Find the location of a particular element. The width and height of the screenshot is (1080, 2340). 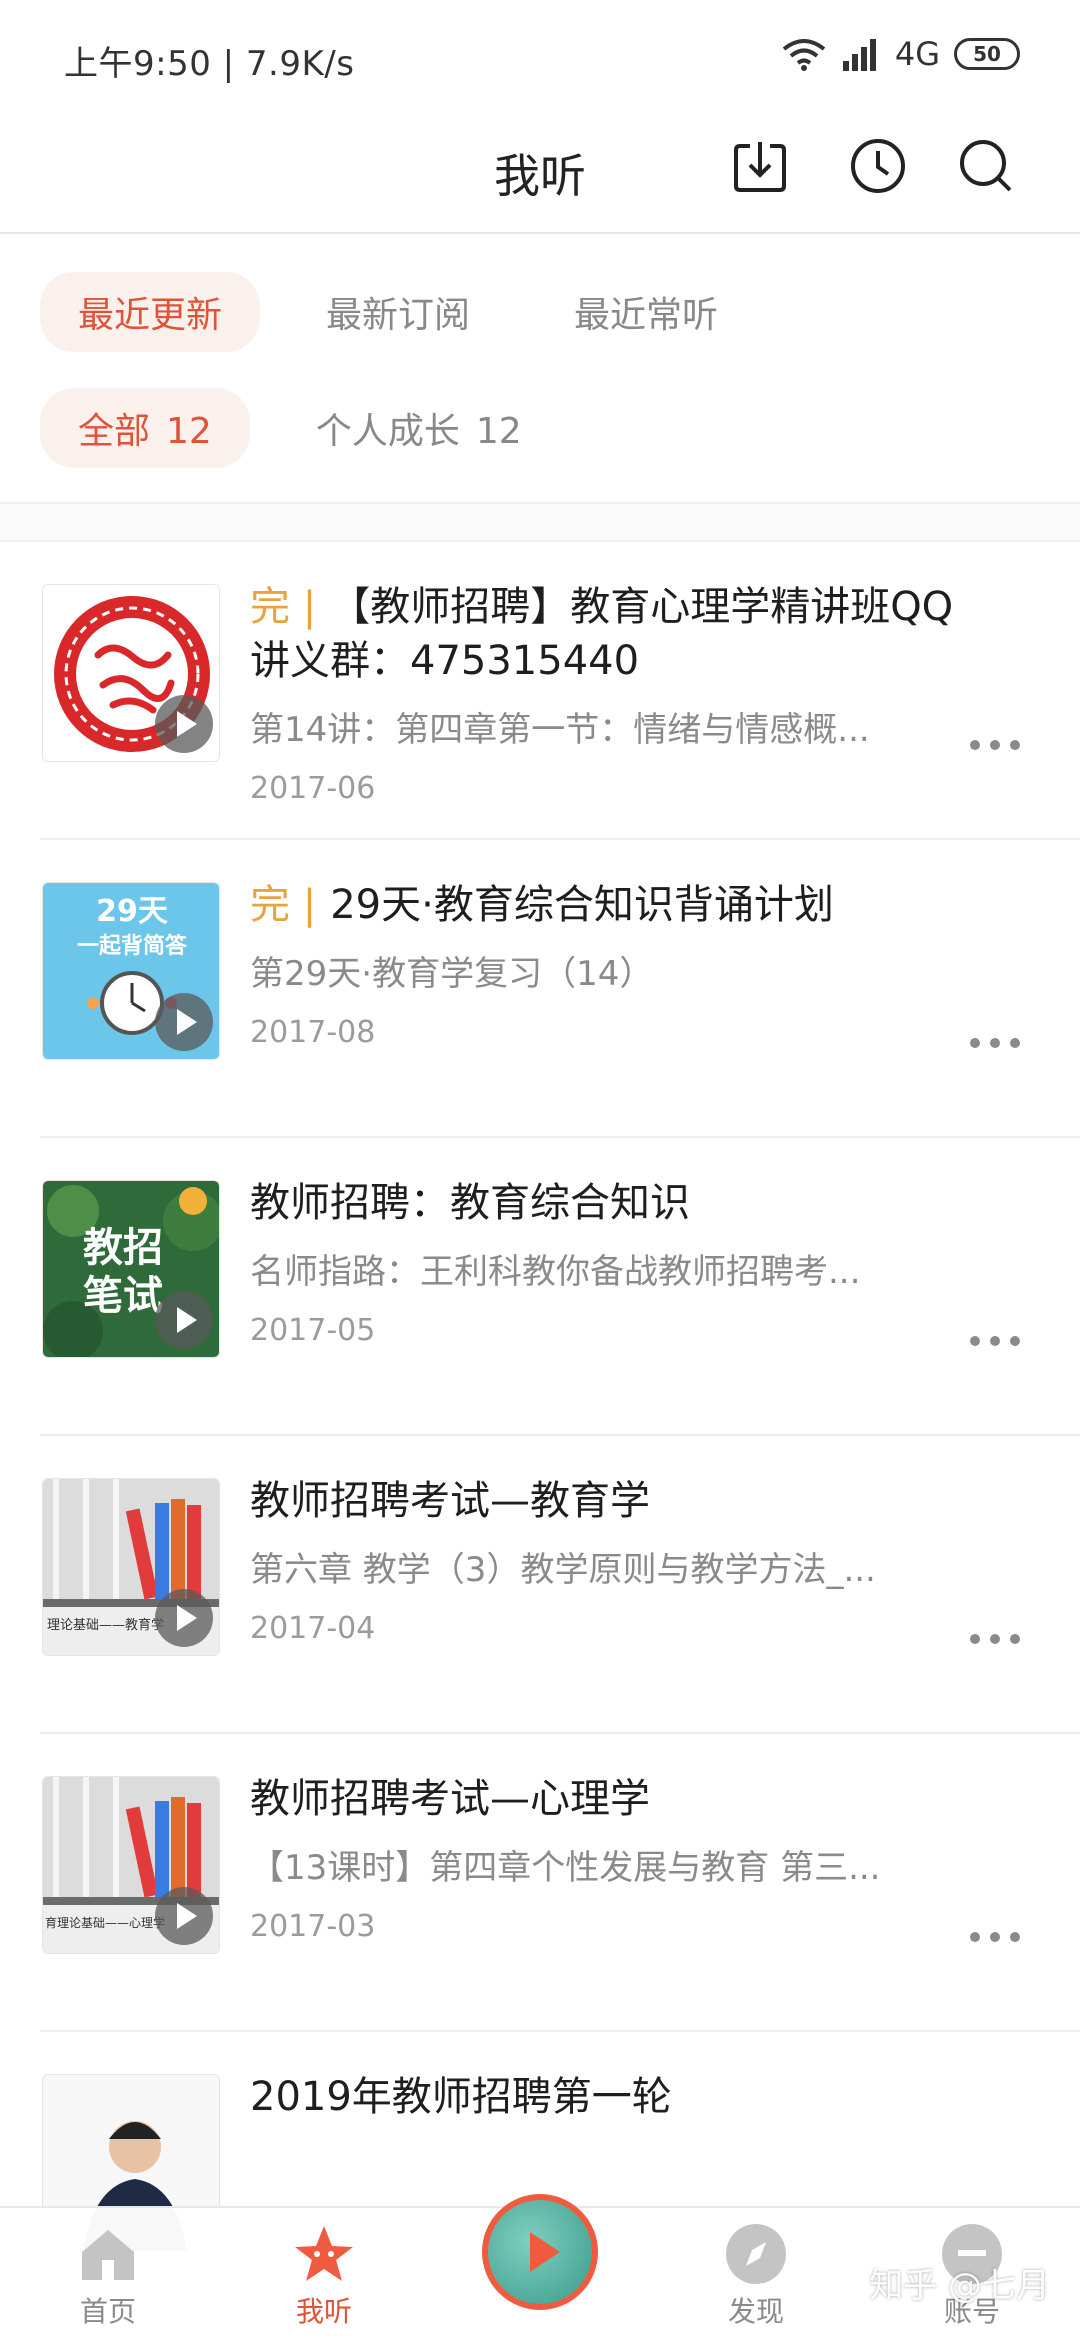

cover-text: 笔试 is located at coordinates (123, 1295).